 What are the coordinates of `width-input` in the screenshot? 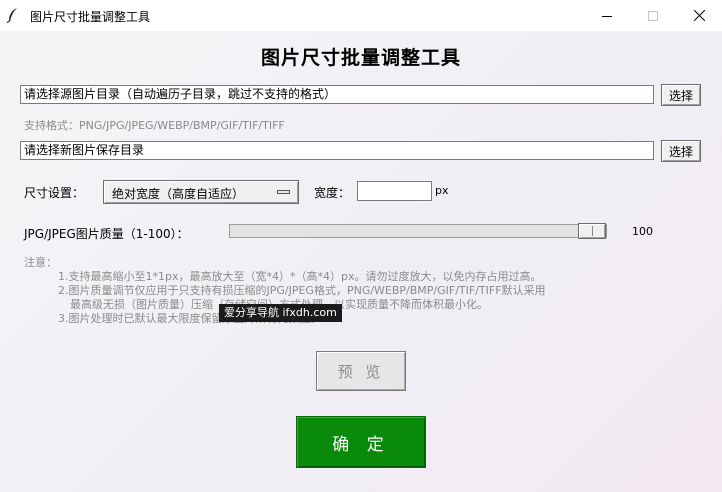 It's located at (394, 191).